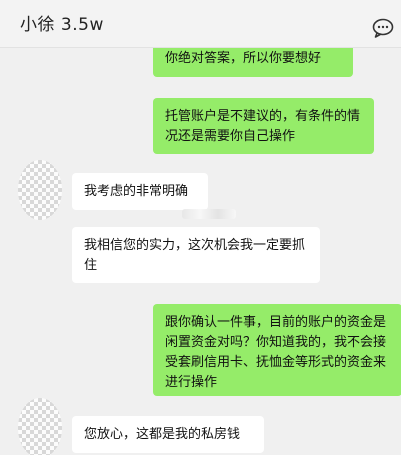 The width and height of the screenshot is (401, 455). I want to click on message-bubble-mine: 托管账户是不建议的，有条件的情况还是需要你自己操作, so click(263, 126).